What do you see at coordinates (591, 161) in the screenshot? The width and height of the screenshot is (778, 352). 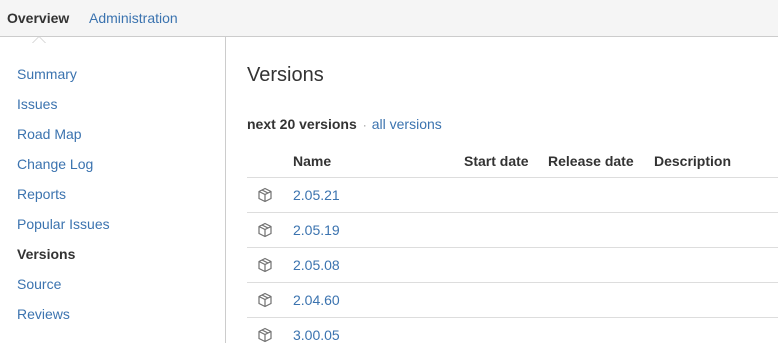 I see `column-header-release-date: Release date` at bounding box center [591, 161].